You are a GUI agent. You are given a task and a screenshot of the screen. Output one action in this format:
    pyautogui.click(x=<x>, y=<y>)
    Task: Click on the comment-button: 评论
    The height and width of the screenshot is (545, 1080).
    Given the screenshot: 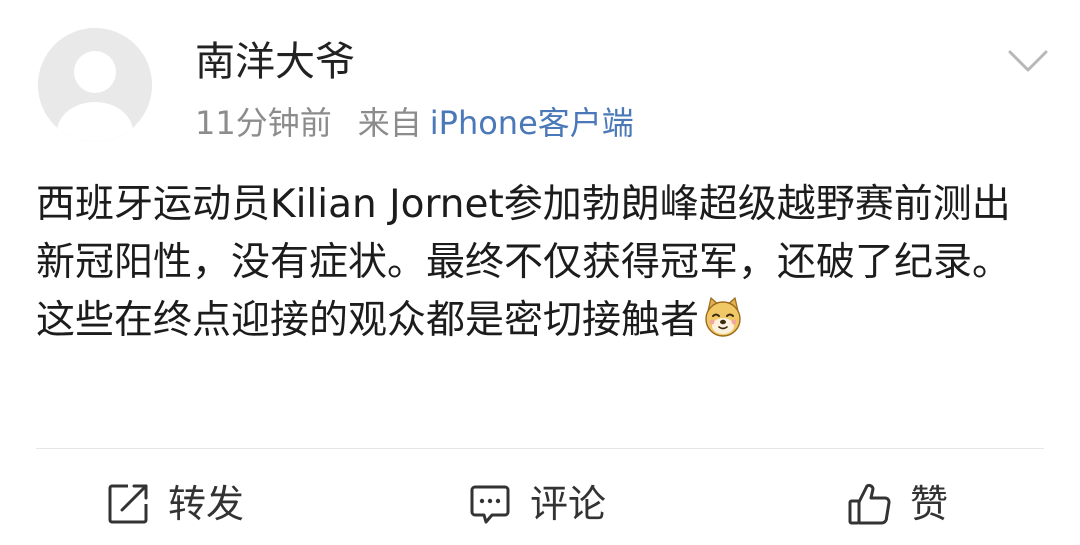 What is the action you would take?
    pyautogui.click(x=536, y=504)
    